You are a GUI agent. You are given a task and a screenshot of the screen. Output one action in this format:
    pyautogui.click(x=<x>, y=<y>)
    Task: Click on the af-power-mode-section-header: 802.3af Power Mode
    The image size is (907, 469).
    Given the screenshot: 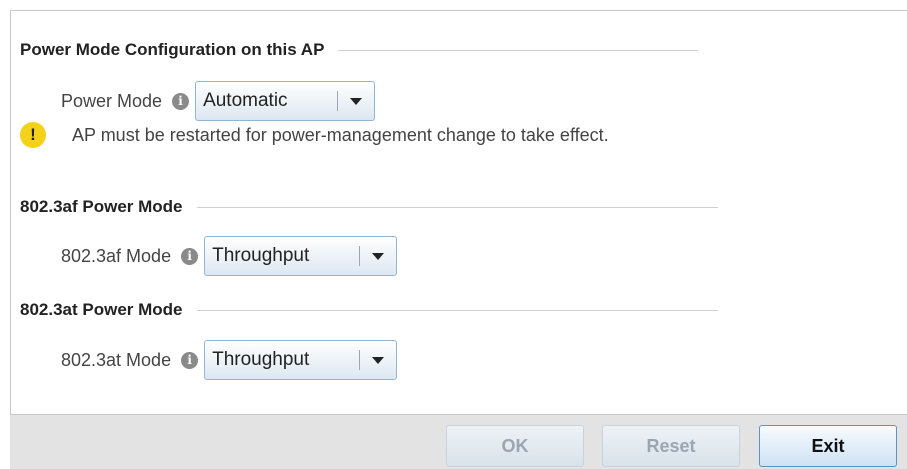 What is the action you would take?
    pyautogui.click(x=369, y=207)
    